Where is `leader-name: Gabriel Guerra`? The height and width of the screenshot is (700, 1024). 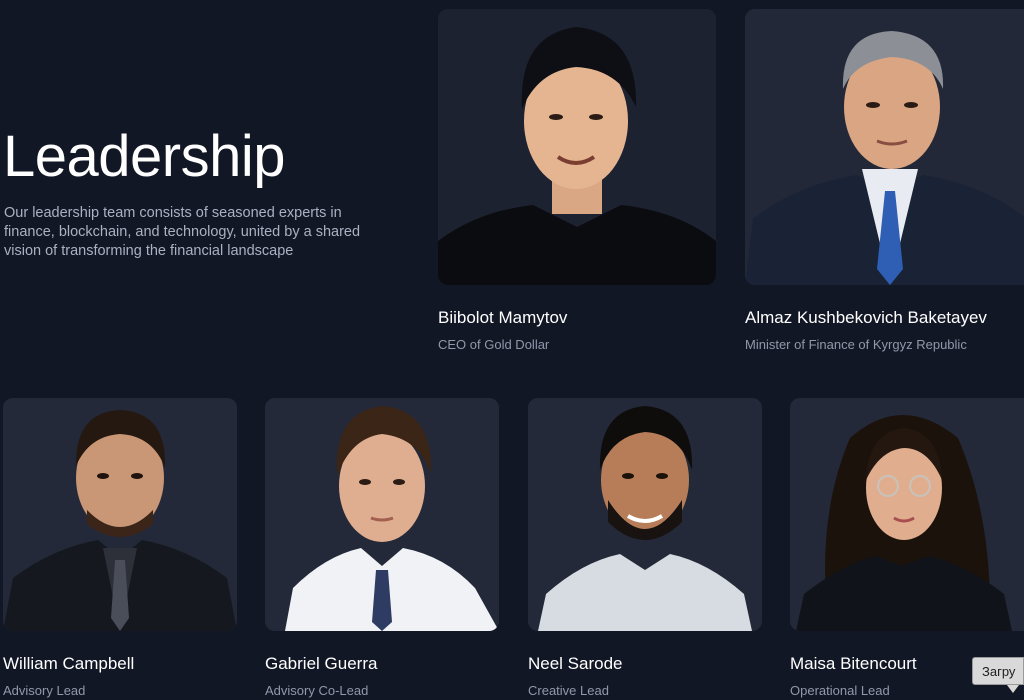 leader-name: Gabriel Guerra is located at coordinates (321, 663).